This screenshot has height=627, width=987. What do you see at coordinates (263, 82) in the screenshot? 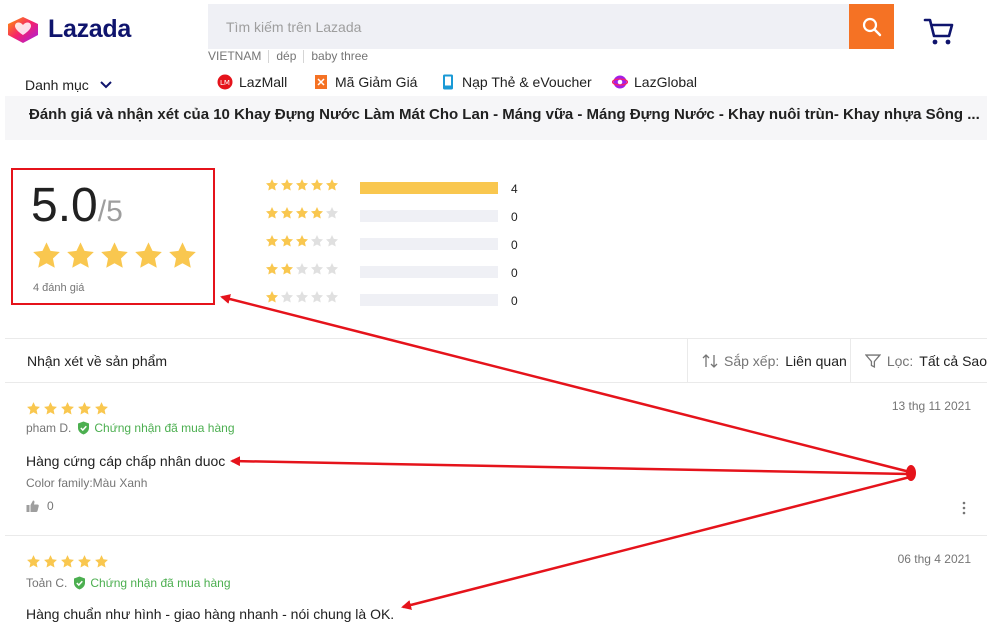
I see `nav-link-label: LazMall` at bounding box center [263, 82].